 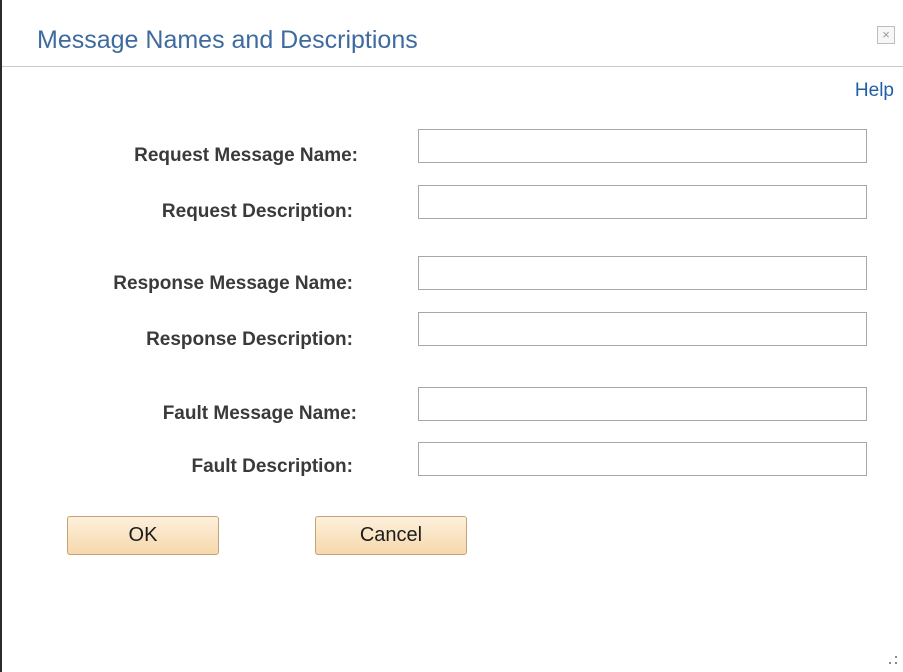 I want to click on request-description-input, so click(x=642, y=202).